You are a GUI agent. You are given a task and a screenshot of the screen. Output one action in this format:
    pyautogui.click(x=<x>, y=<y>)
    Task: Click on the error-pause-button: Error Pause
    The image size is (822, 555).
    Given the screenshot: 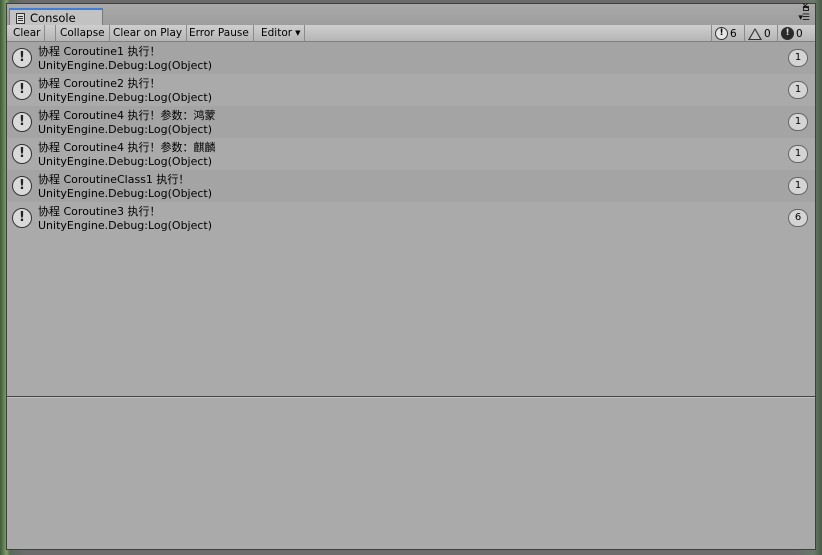 What is the action you would take?
    pyautogui.click(x=219, y=33)
    